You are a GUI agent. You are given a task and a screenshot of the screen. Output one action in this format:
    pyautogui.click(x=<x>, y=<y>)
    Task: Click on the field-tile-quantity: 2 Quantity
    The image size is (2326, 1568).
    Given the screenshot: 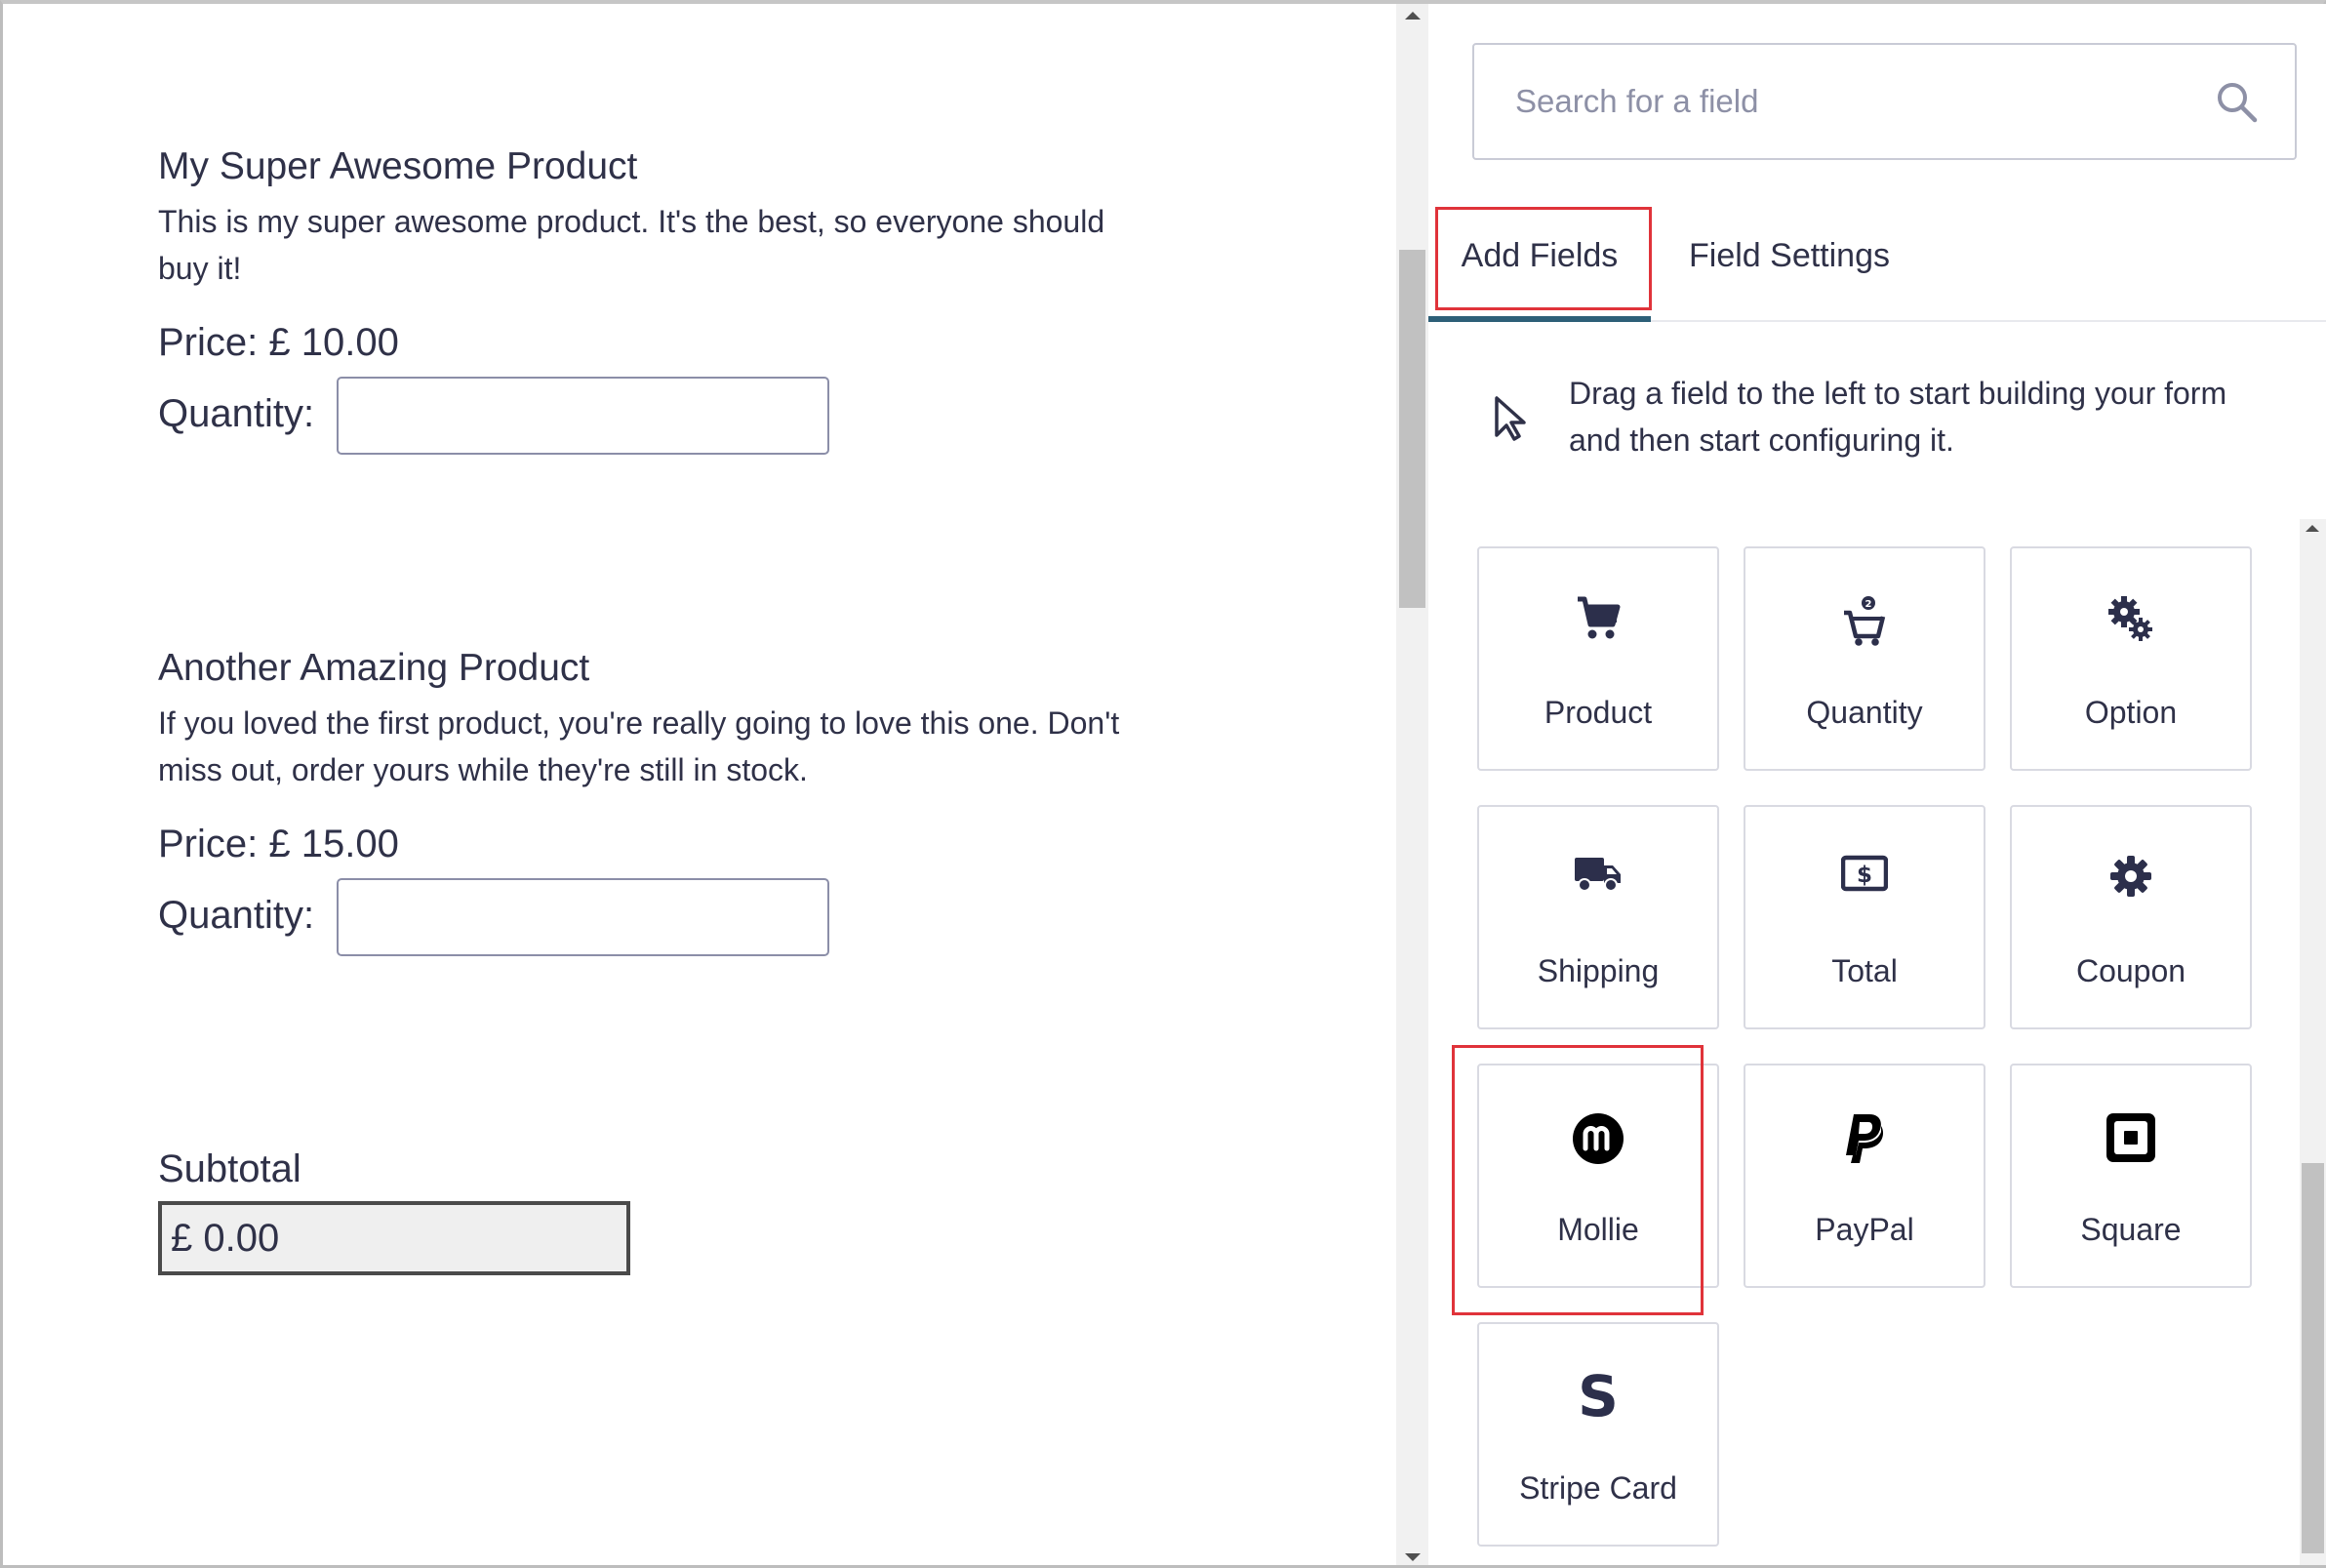 What is the action you would take?
    pyautogui.click(x=1864, y=658)
    